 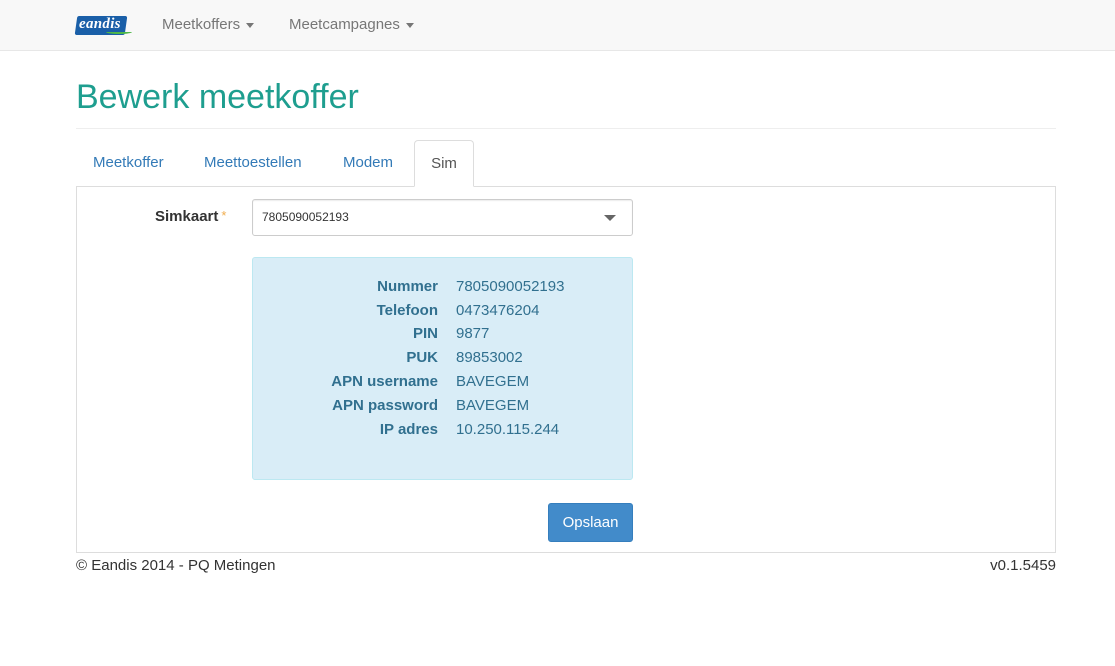 I want to click on footer-copyright: © Eandis 2014 - PQ Metingen, so click(x=176, y=565).